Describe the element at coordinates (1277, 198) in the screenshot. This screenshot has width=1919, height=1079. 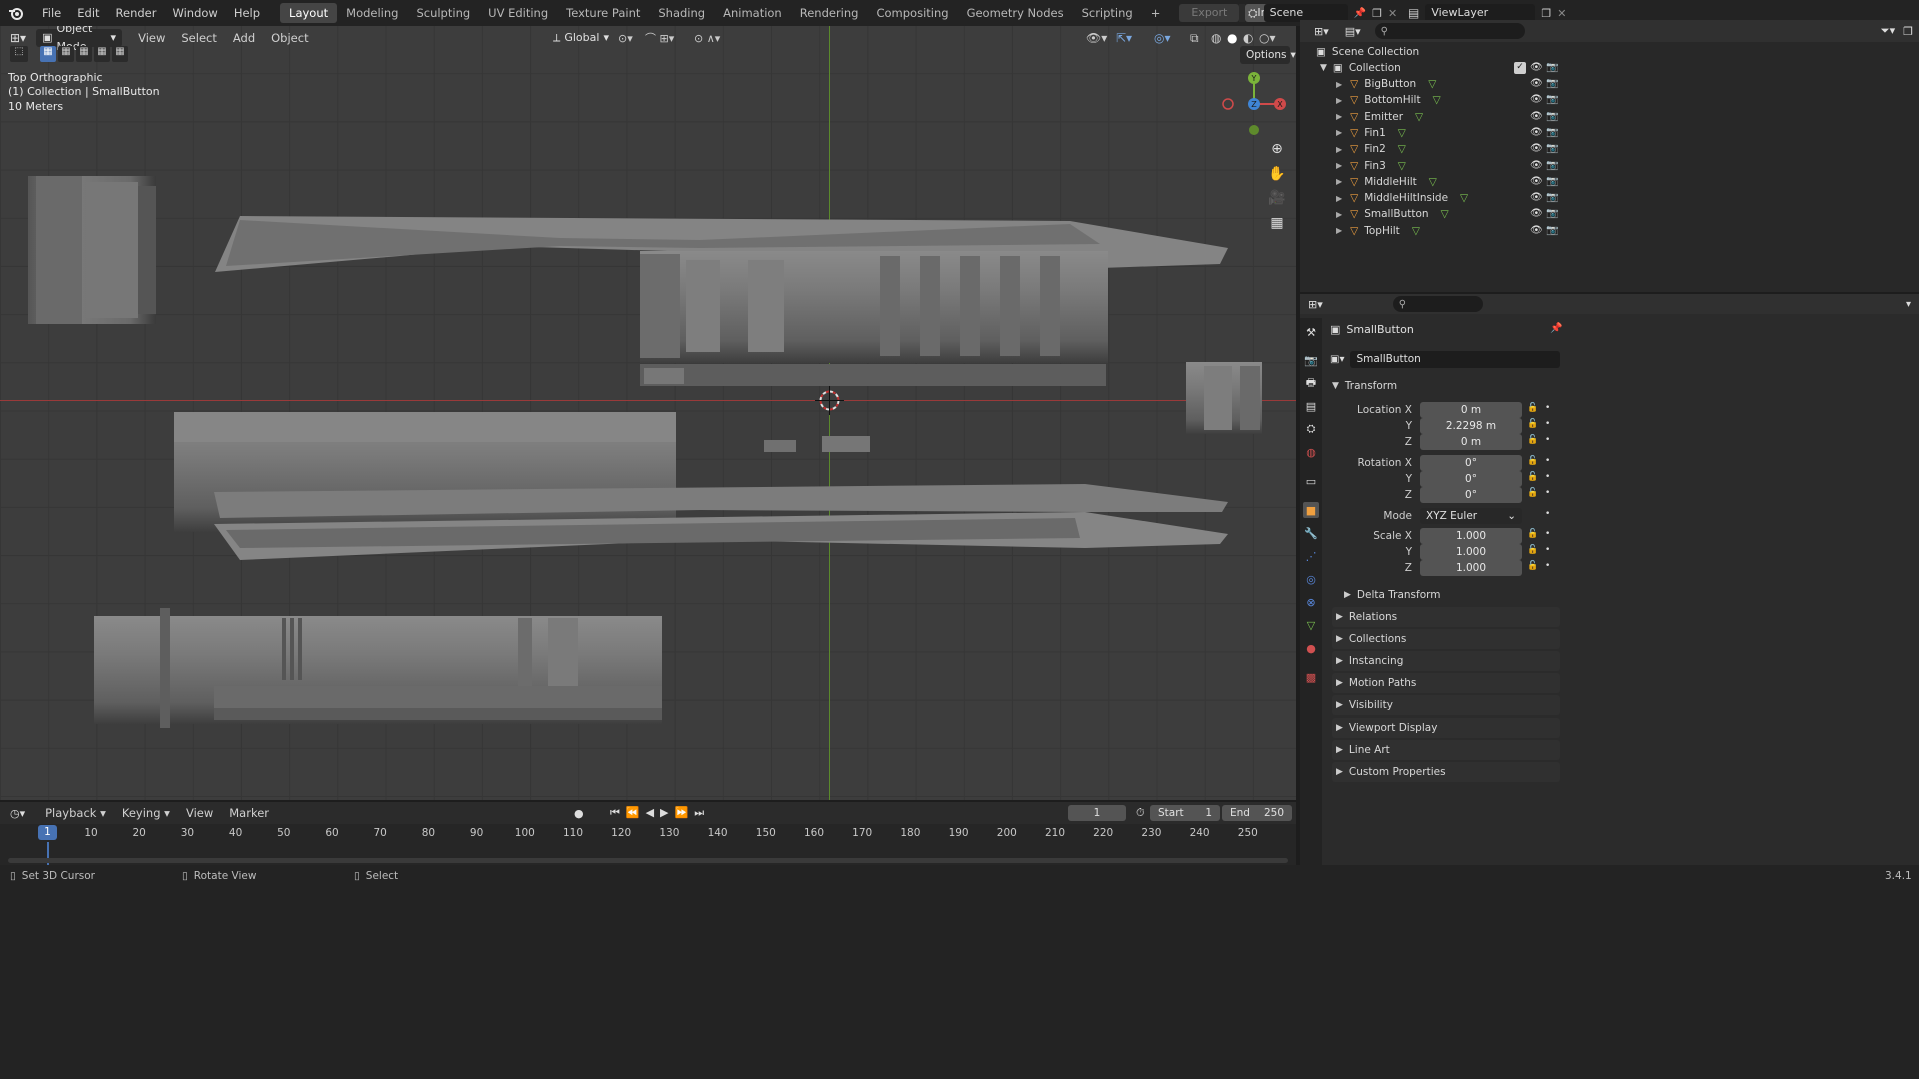
I see `camera-icon: 🎥` at that location.